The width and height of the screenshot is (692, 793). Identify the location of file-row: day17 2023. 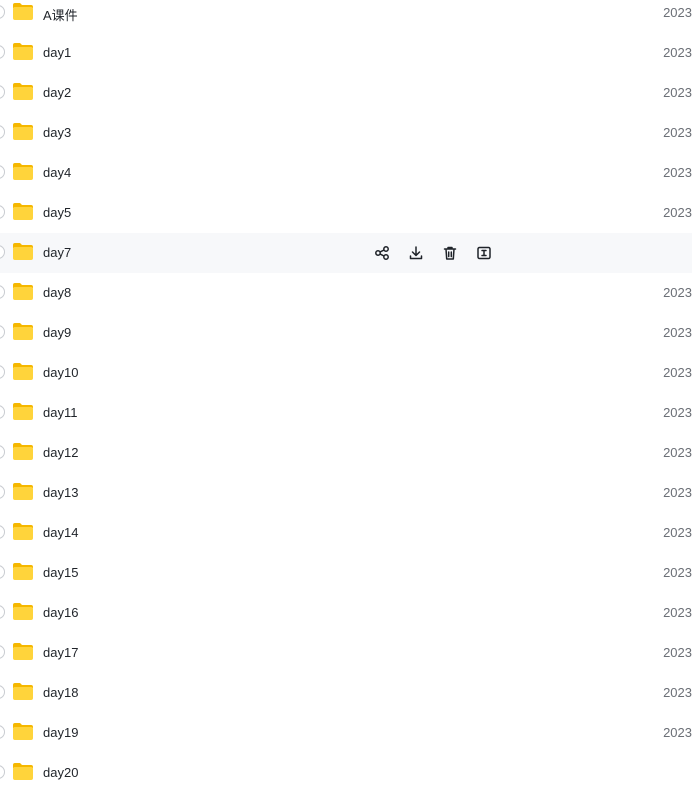
(346, 653).